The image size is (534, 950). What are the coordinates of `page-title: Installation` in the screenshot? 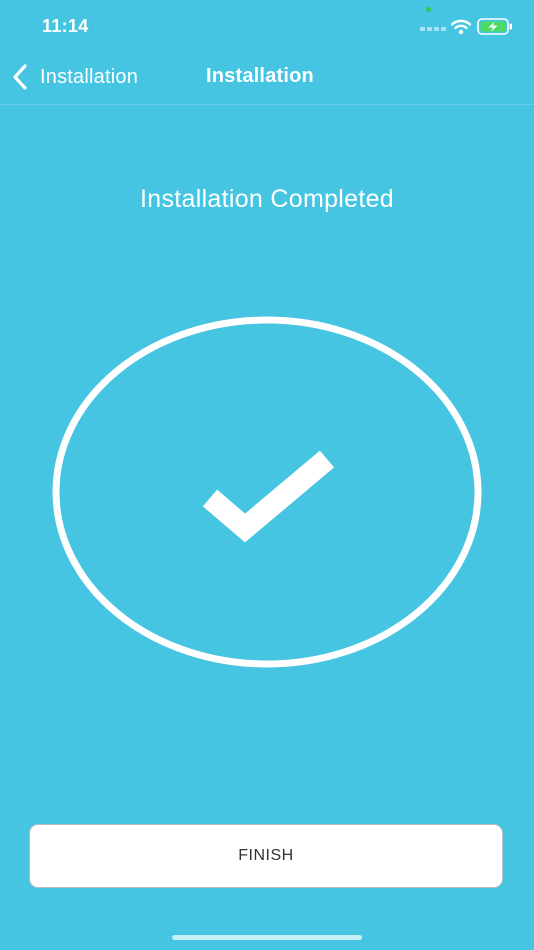 It's located at (260, 76).